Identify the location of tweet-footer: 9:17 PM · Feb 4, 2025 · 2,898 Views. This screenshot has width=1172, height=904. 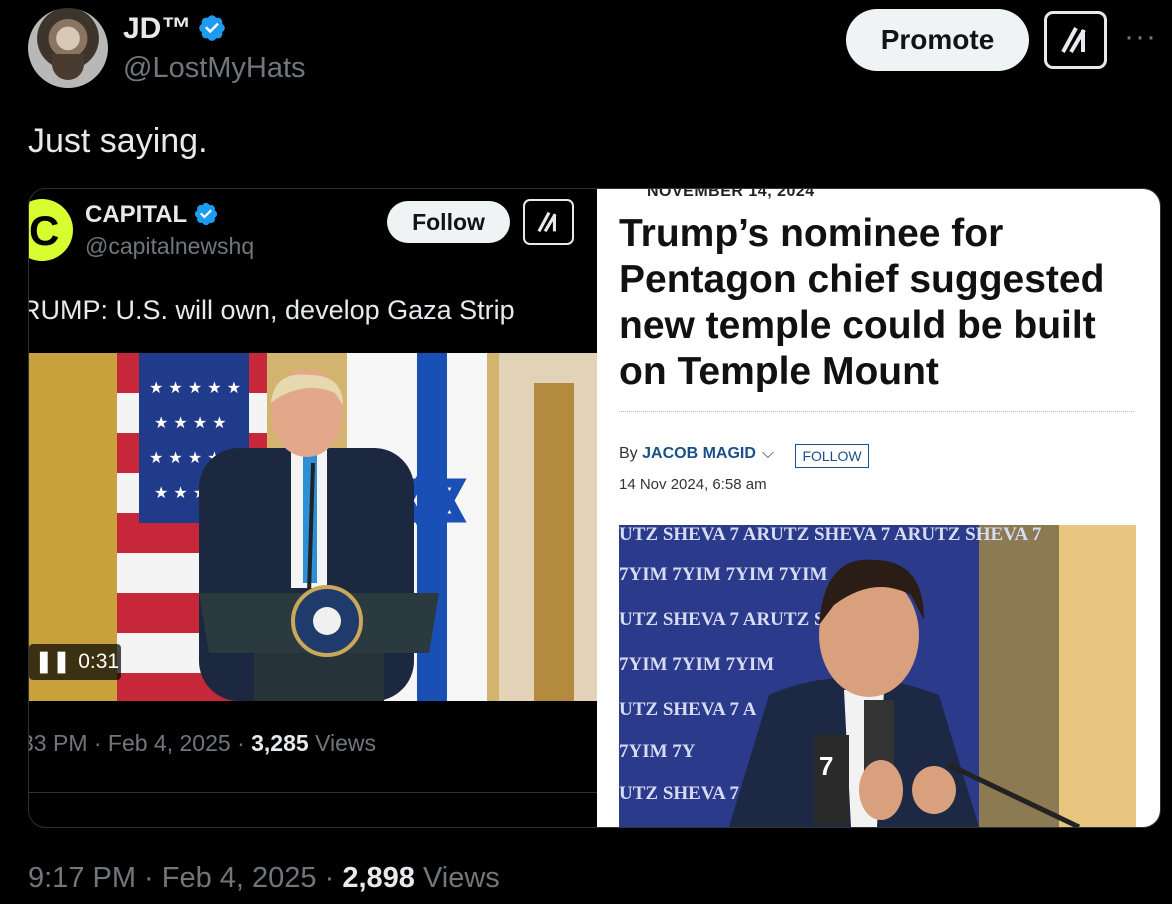
(264, 878).